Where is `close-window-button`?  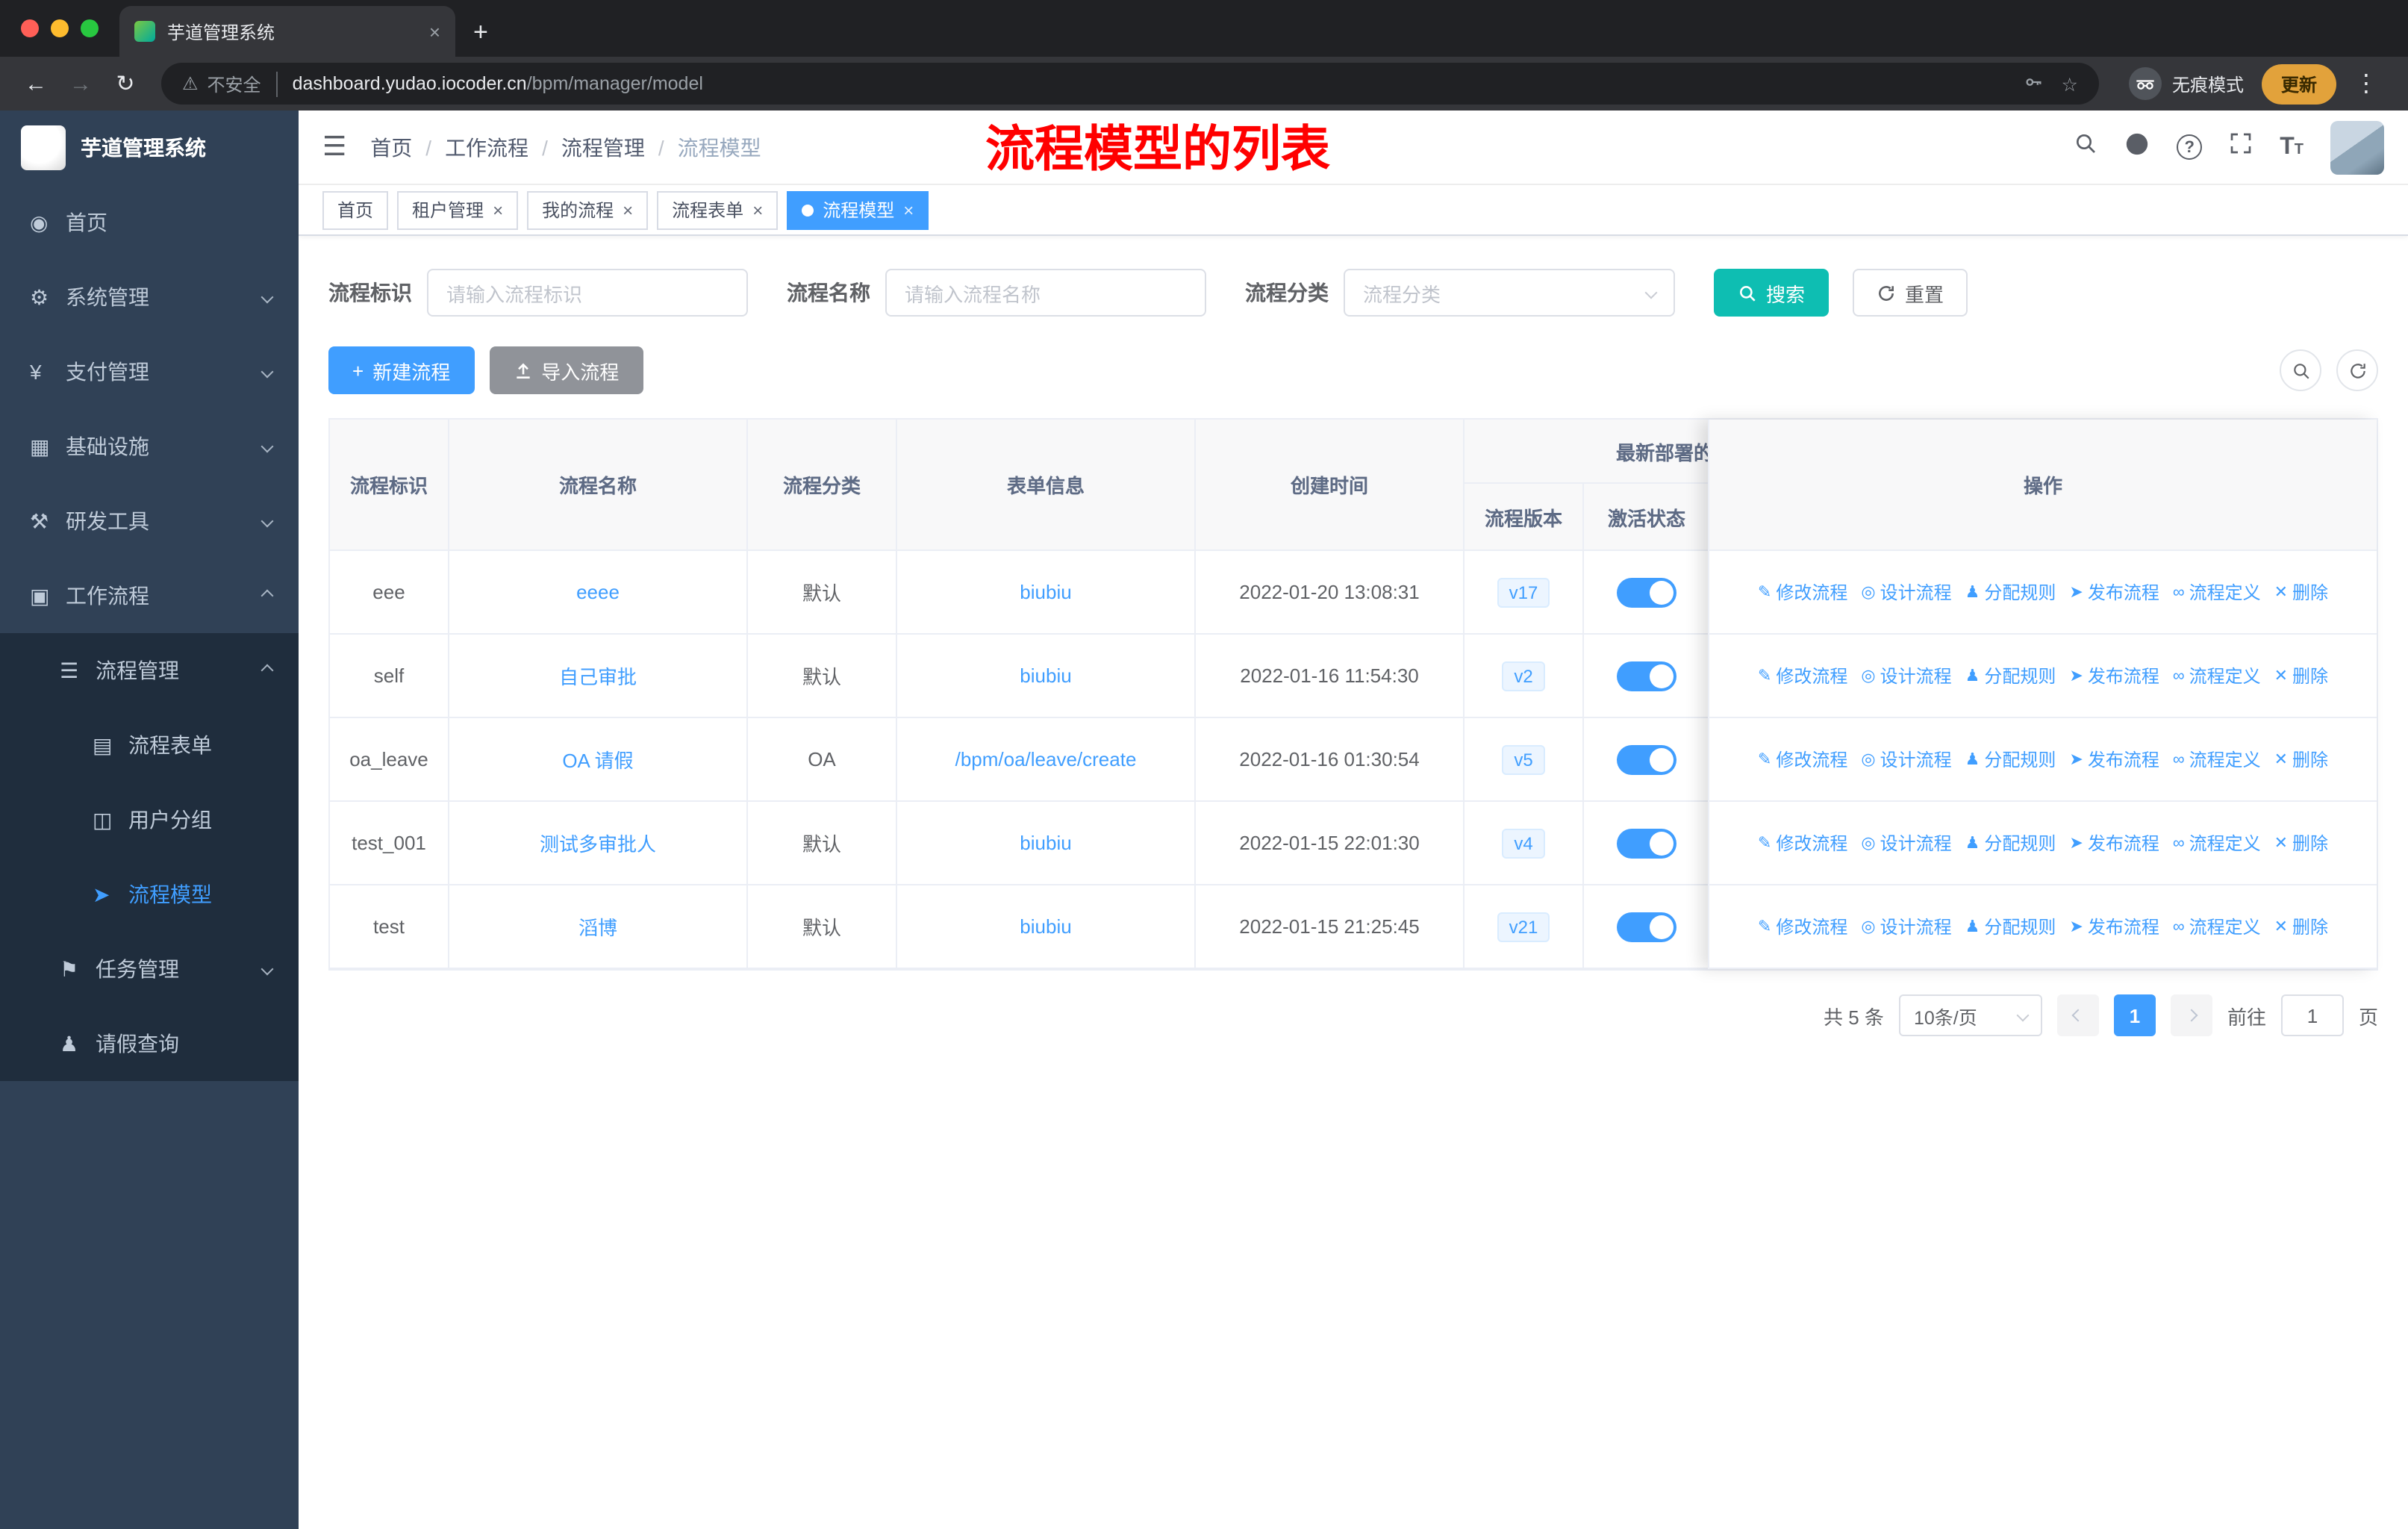
close-window-button is located at coordinates (30, 28).